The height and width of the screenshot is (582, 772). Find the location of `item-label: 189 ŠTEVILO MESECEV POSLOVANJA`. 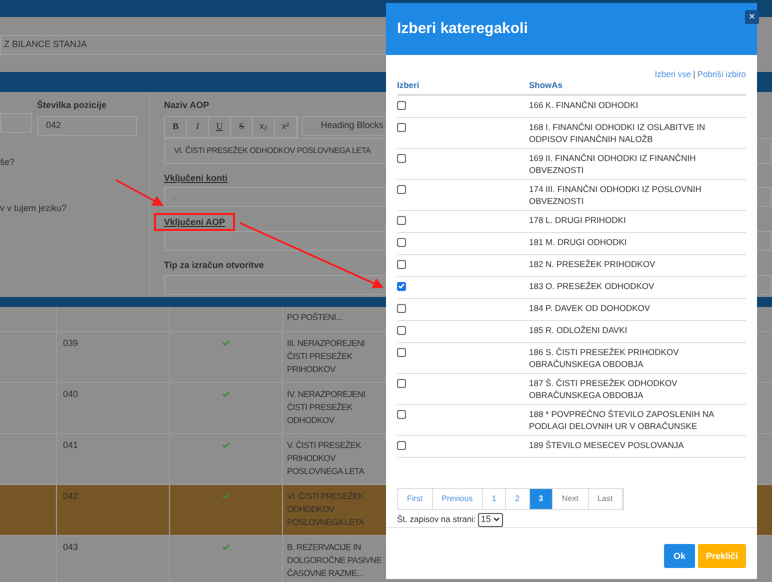

item-label: 189 ŠTEVILO MESECEV POSLOVANJA is located at coordinates (607, 445).